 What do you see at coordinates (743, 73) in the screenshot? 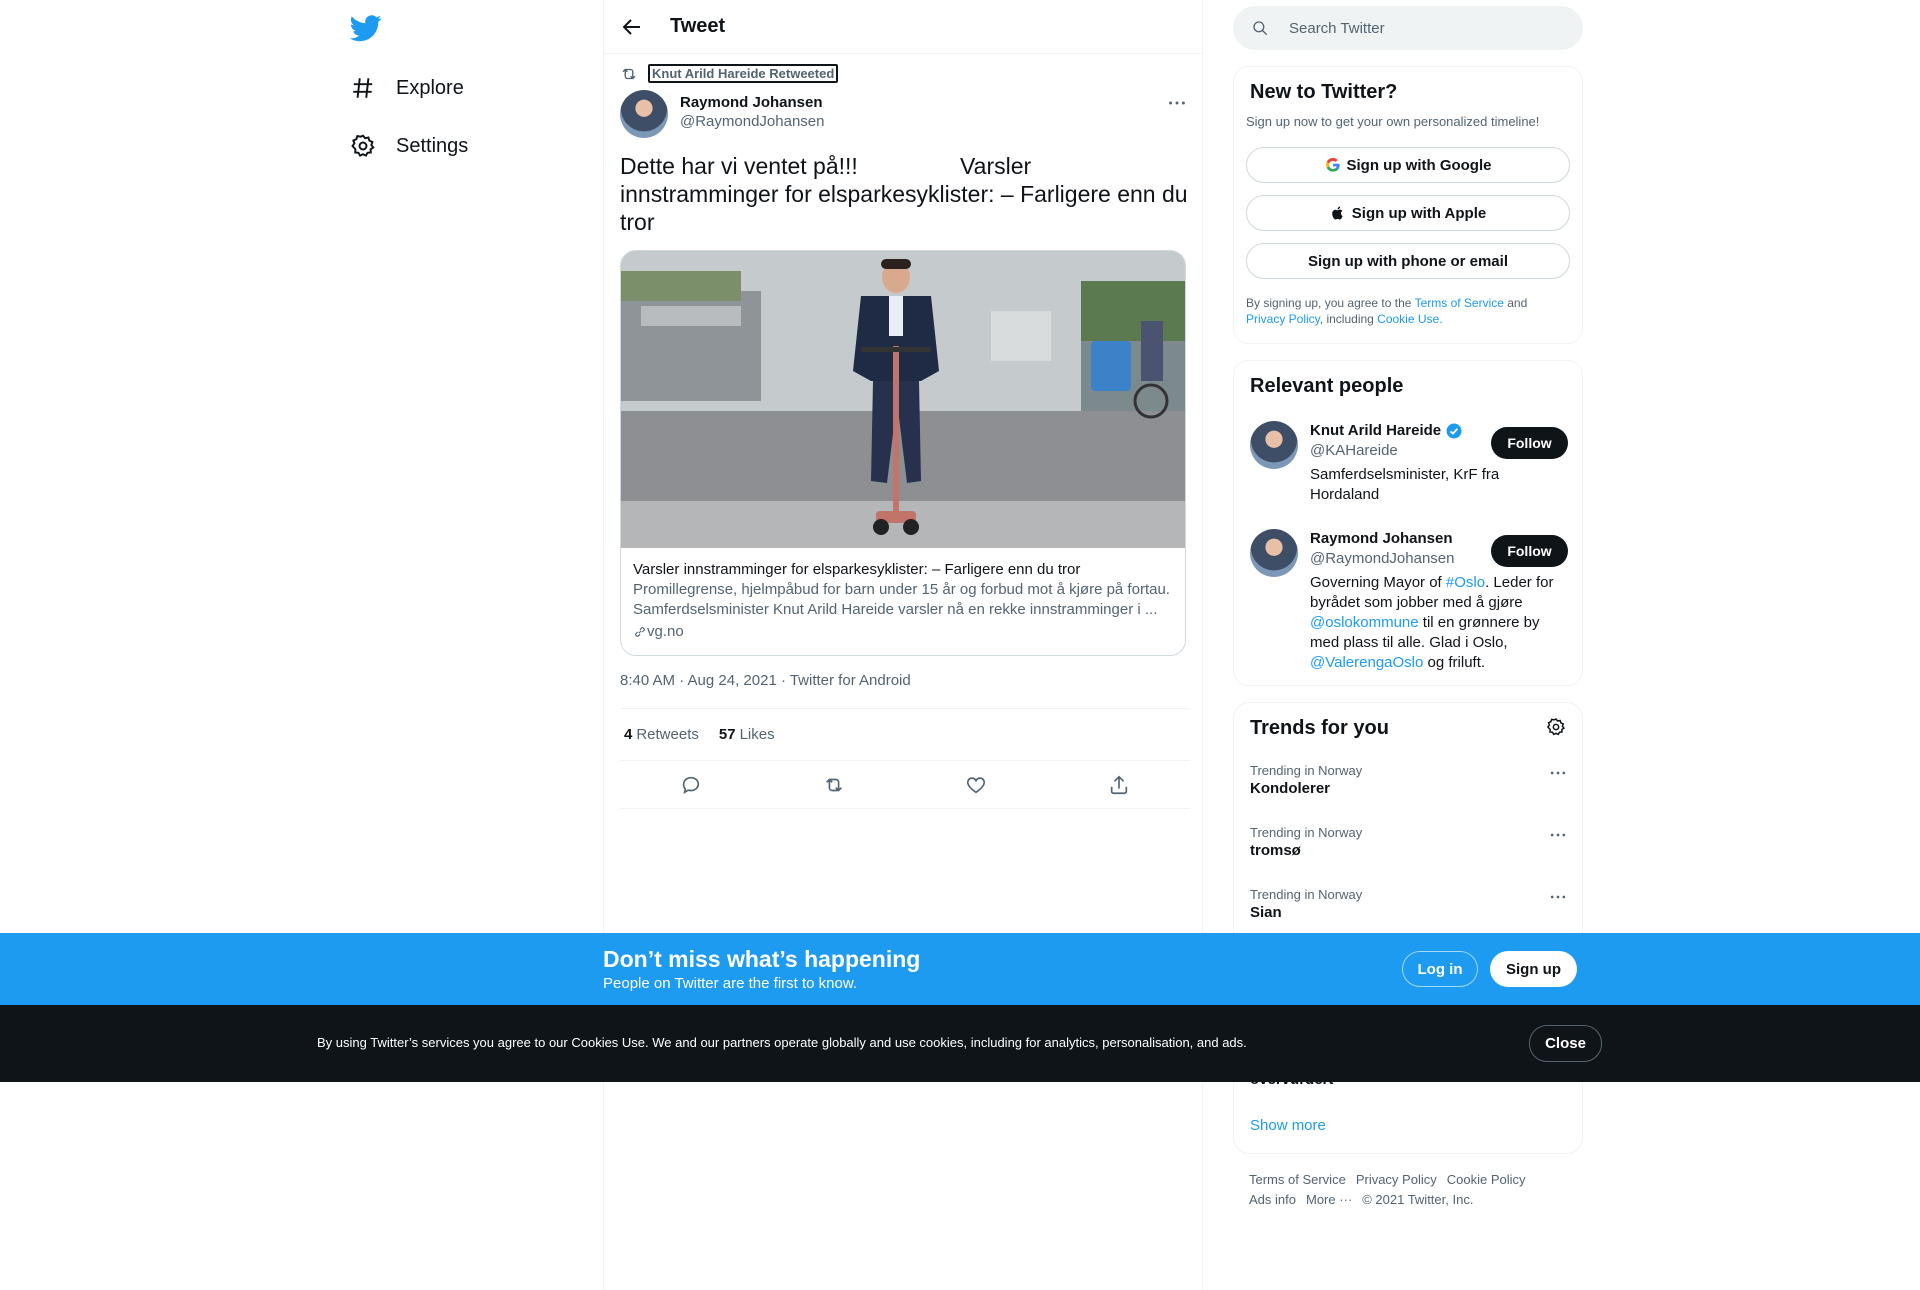
I see `retweeted-by-link: Knut Arild Hareide Retweeted` at bounding box center [743, 73].